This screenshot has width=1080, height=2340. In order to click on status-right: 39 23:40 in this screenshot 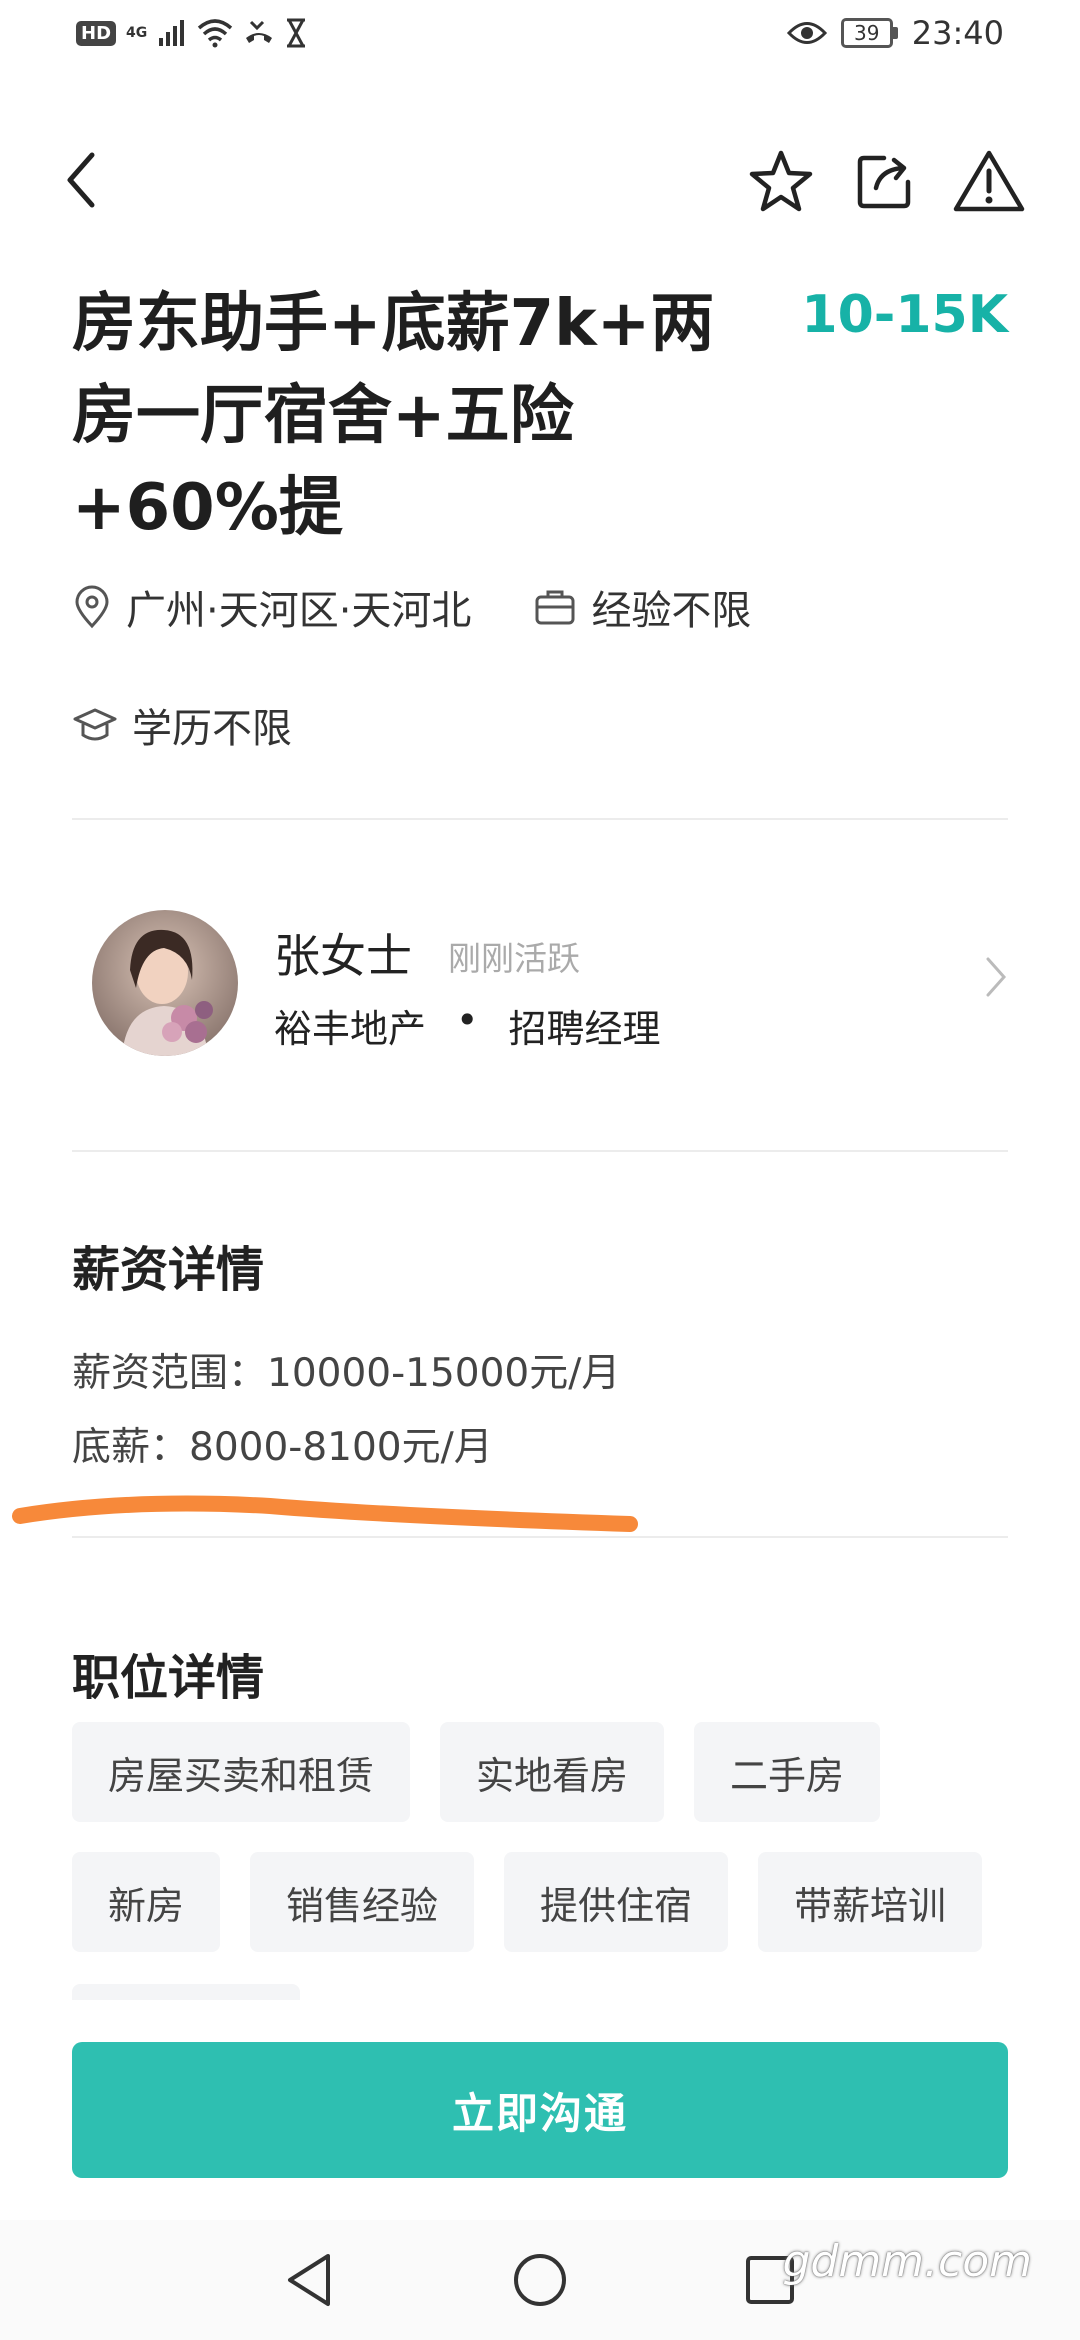, I will do `click(895, 33)`.